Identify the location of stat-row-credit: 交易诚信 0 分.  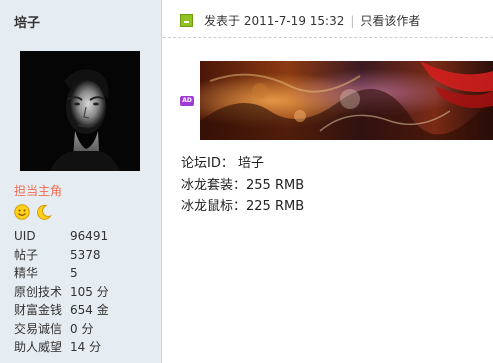
(84, 329).